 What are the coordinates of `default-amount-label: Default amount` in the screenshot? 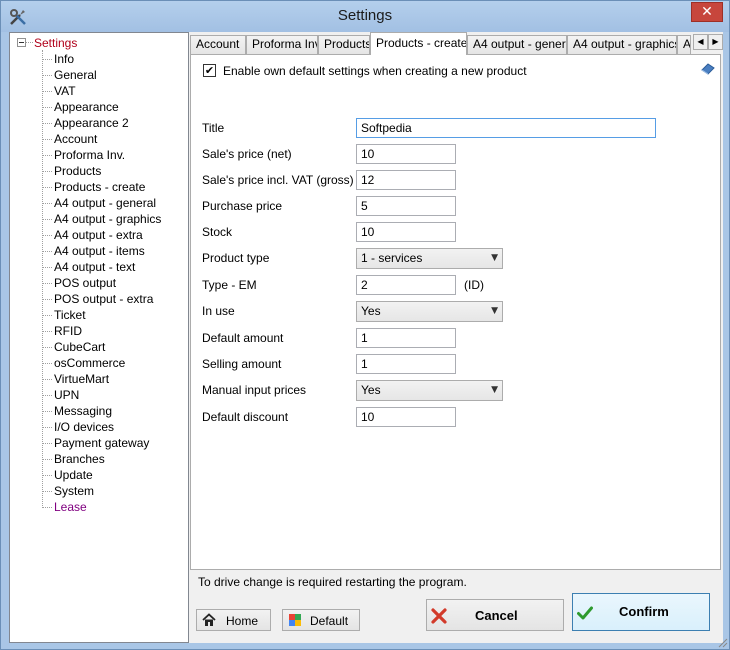 It's located at (243, 338).